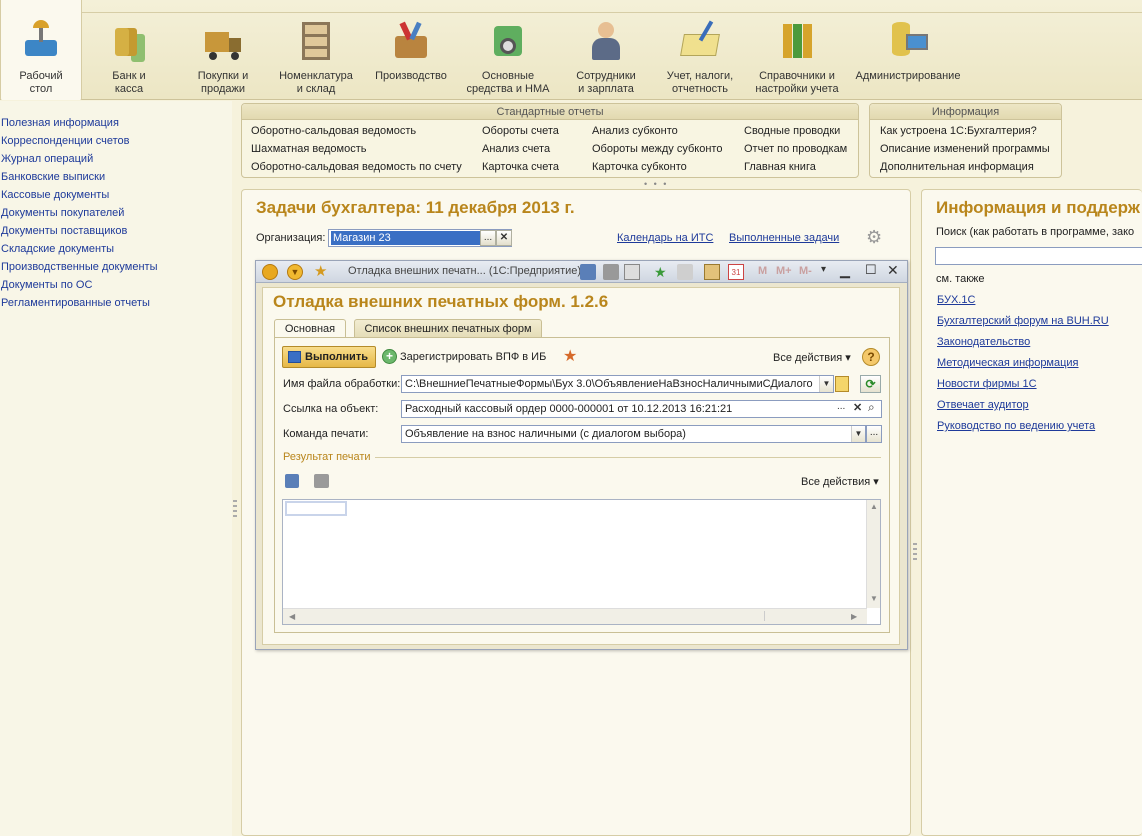  Describe the element at coordinates (874, 506) in the screenshot. I see `scroll-up-icon: ▲` at that location.